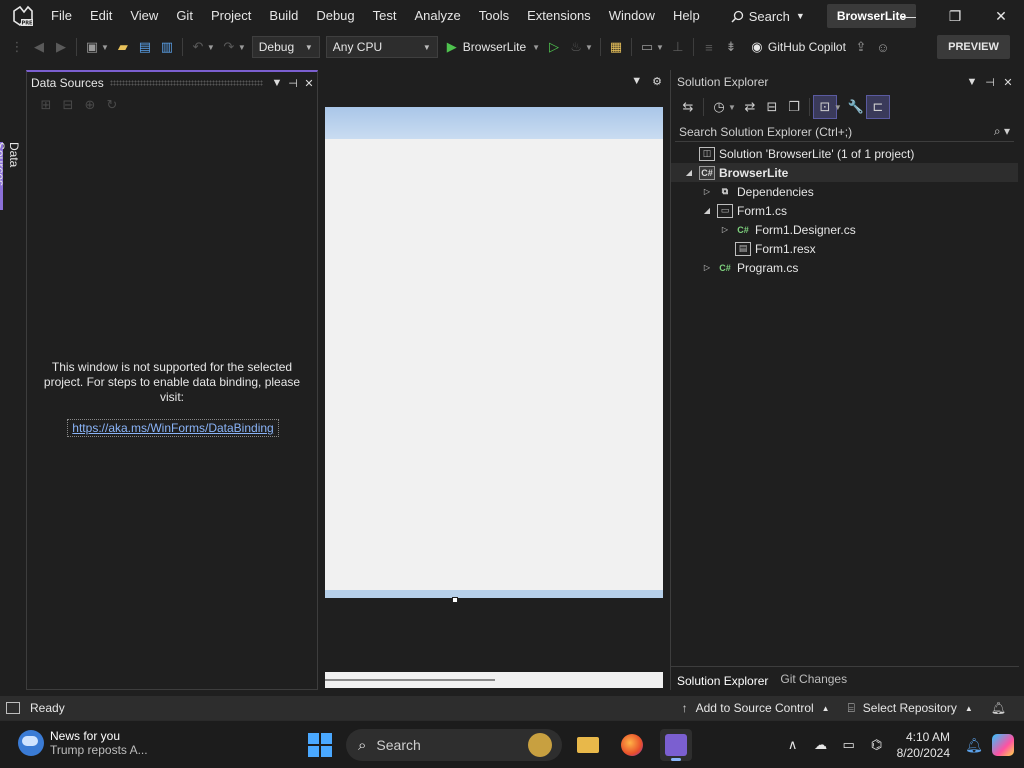 The width and height of the screenshot is (1024, 768). What do you see at coordinates (112, 105) in the screenshot?
I see `refresh-icon: ↻` at bounding box center [112, 105].